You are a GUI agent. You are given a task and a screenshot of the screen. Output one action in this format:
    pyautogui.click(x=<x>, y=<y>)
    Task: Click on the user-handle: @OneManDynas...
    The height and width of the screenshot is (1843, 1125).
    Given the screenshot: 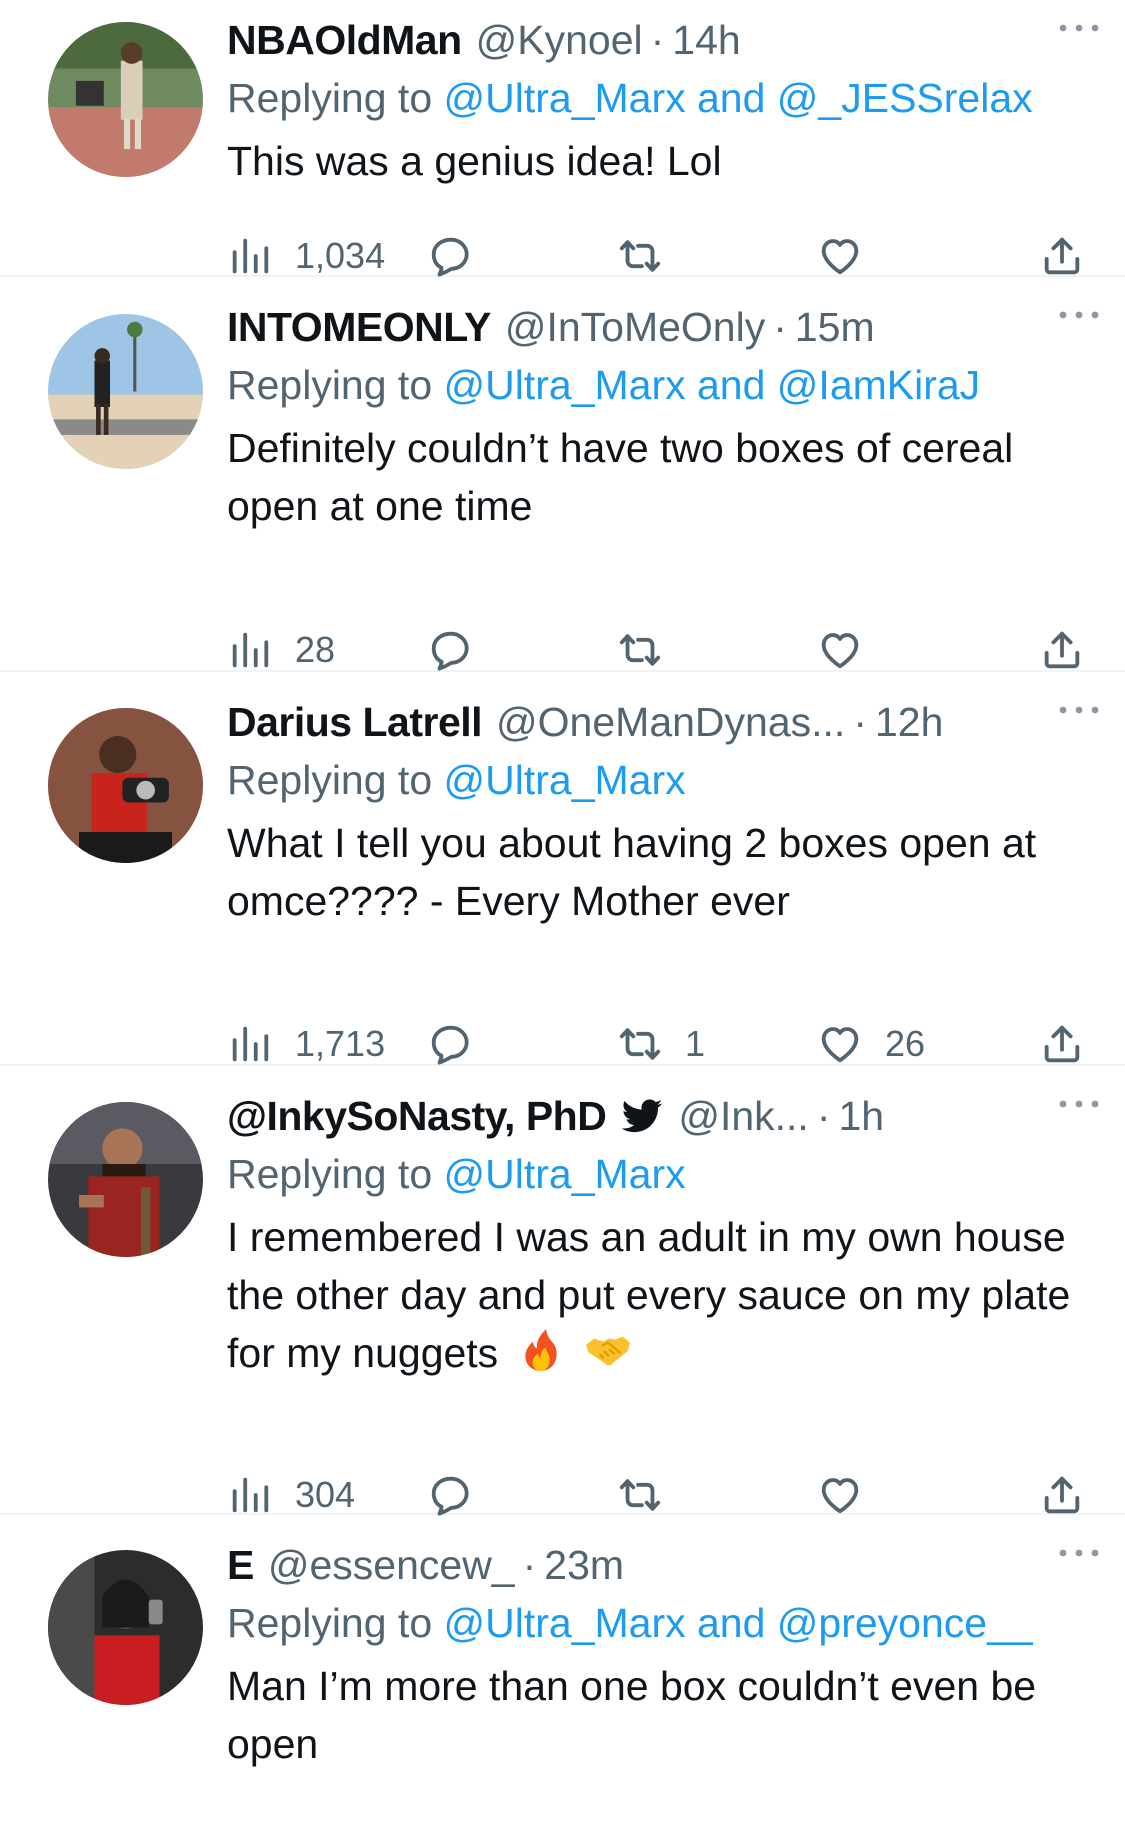 What is the action you would take?
    pyautogui.click(x=670, y=722)
    